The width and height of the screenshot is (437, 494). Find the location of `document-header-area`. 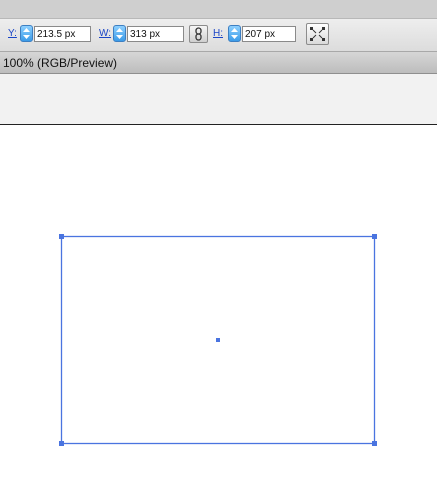

document-header-area is located at coordinates (218, 99).